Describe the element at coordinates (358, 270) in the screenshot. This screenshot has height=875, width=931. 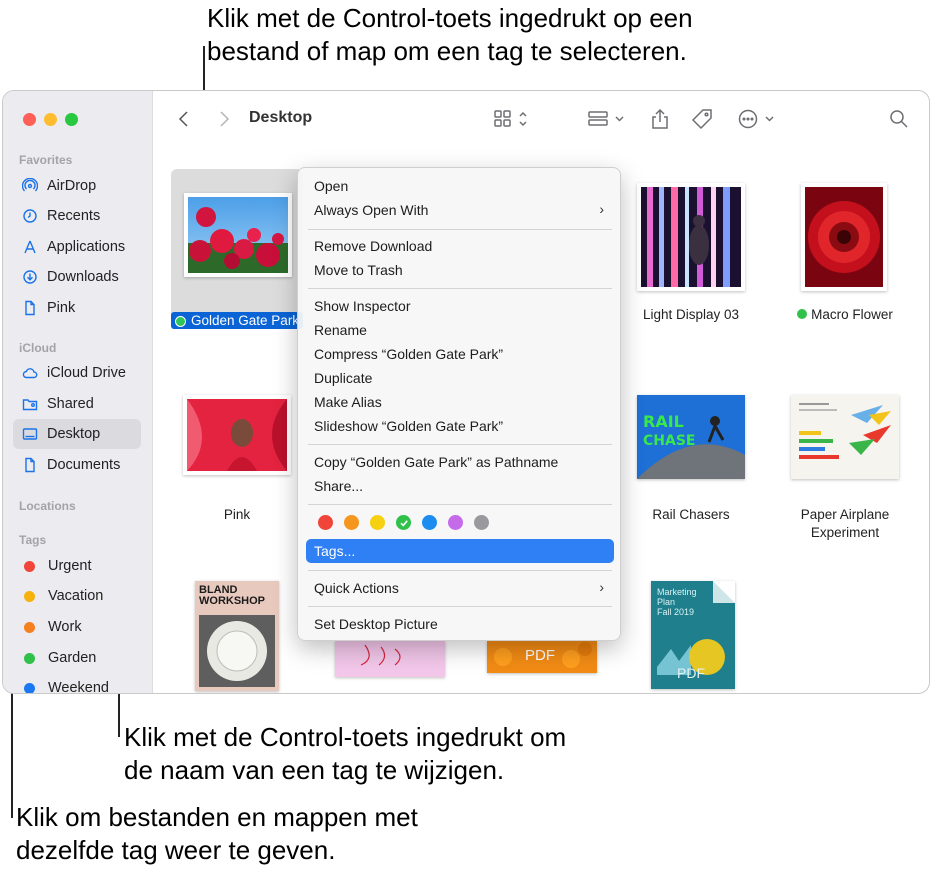
I see `menu-item-move-to-trash: Move to Trash` at that location.